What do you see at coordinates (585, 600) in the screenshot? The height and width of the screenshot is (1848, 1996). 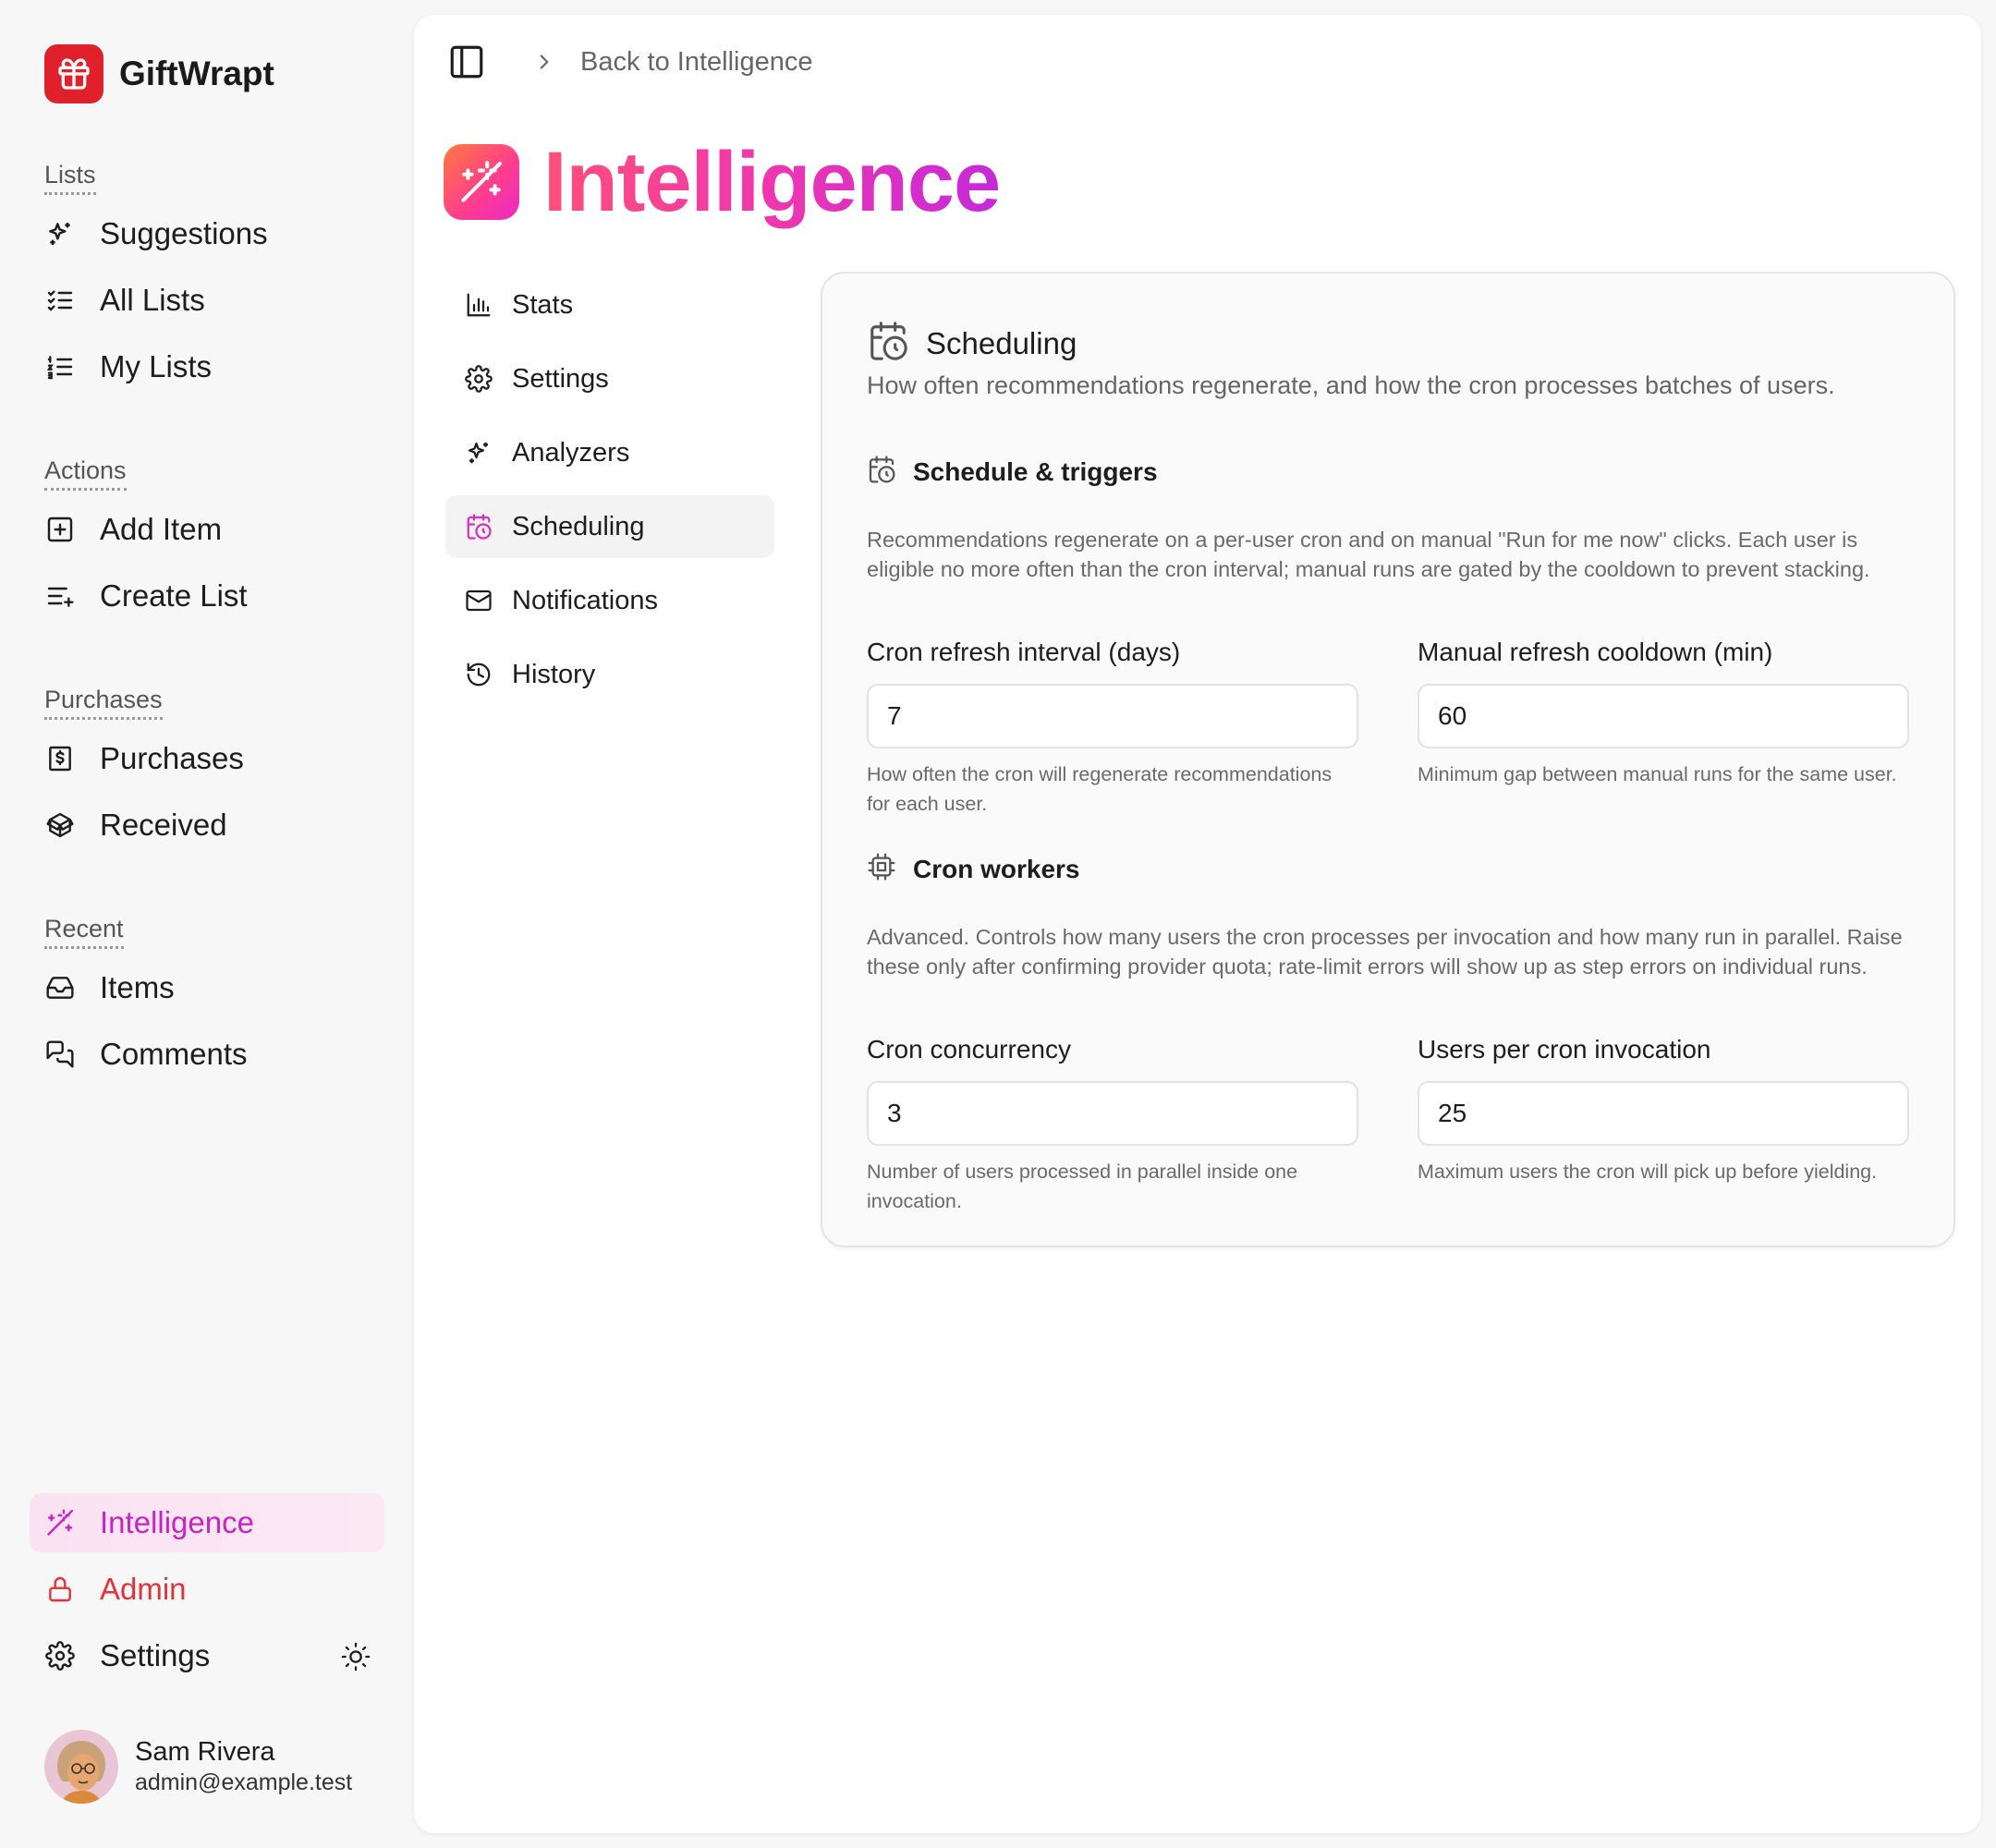 I see `tab-label: Notifications` at bounding box center [585, 600].